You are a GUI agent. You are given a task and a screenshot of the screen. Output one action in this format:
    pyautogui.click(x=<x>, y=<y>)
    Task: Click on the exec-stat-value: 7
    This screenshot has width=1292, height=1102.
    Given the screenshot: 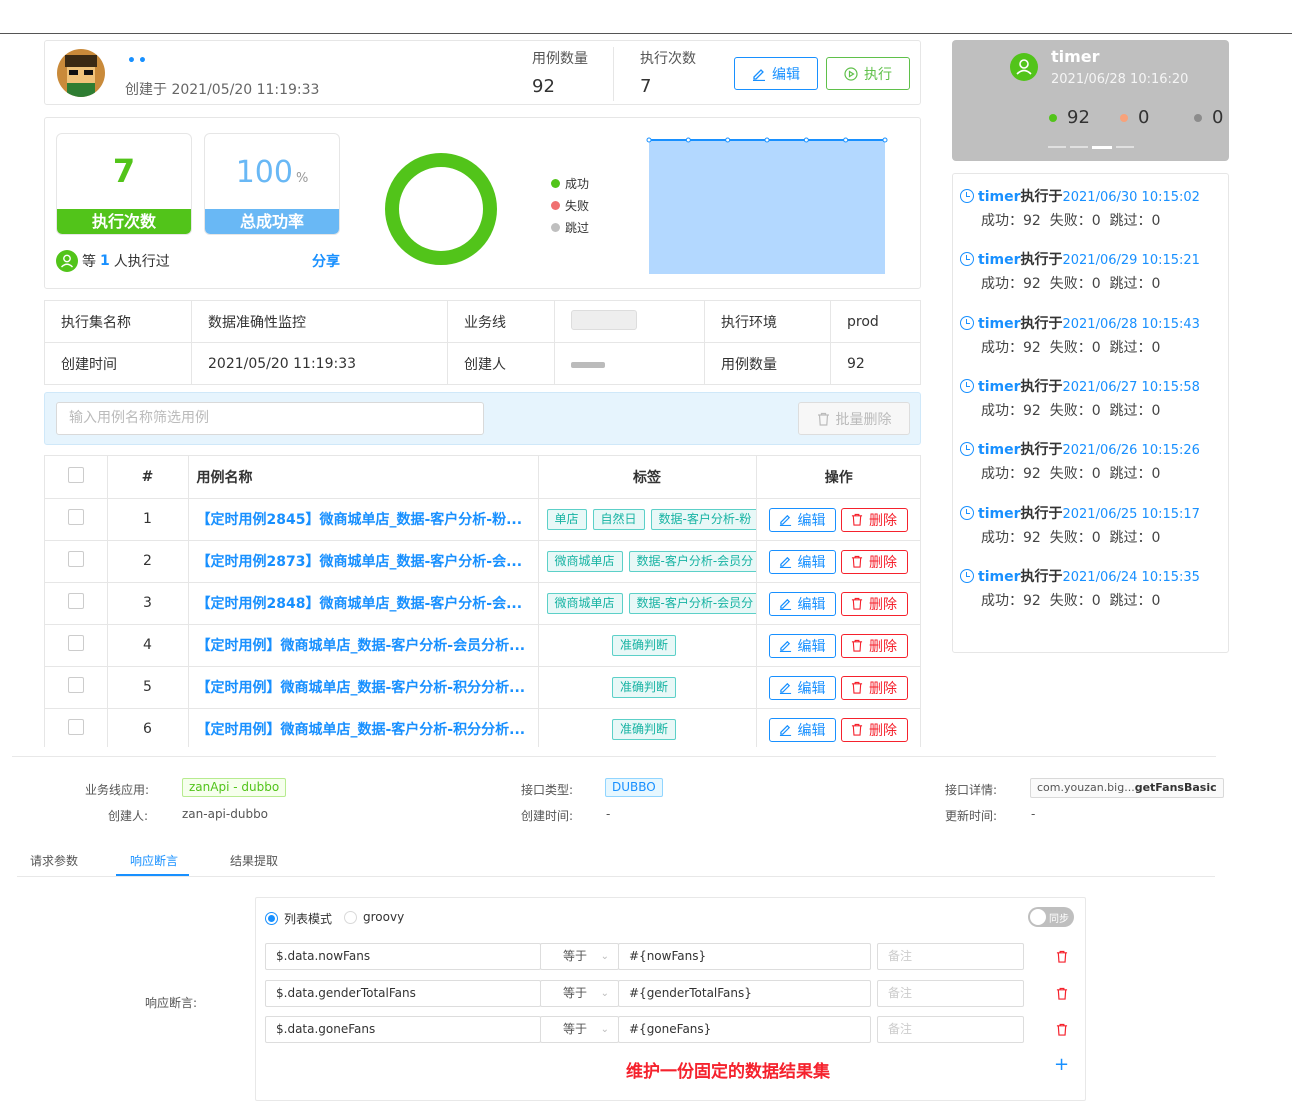 What is the action you would take?
    pyautogui.click(x=124, y=171)
    